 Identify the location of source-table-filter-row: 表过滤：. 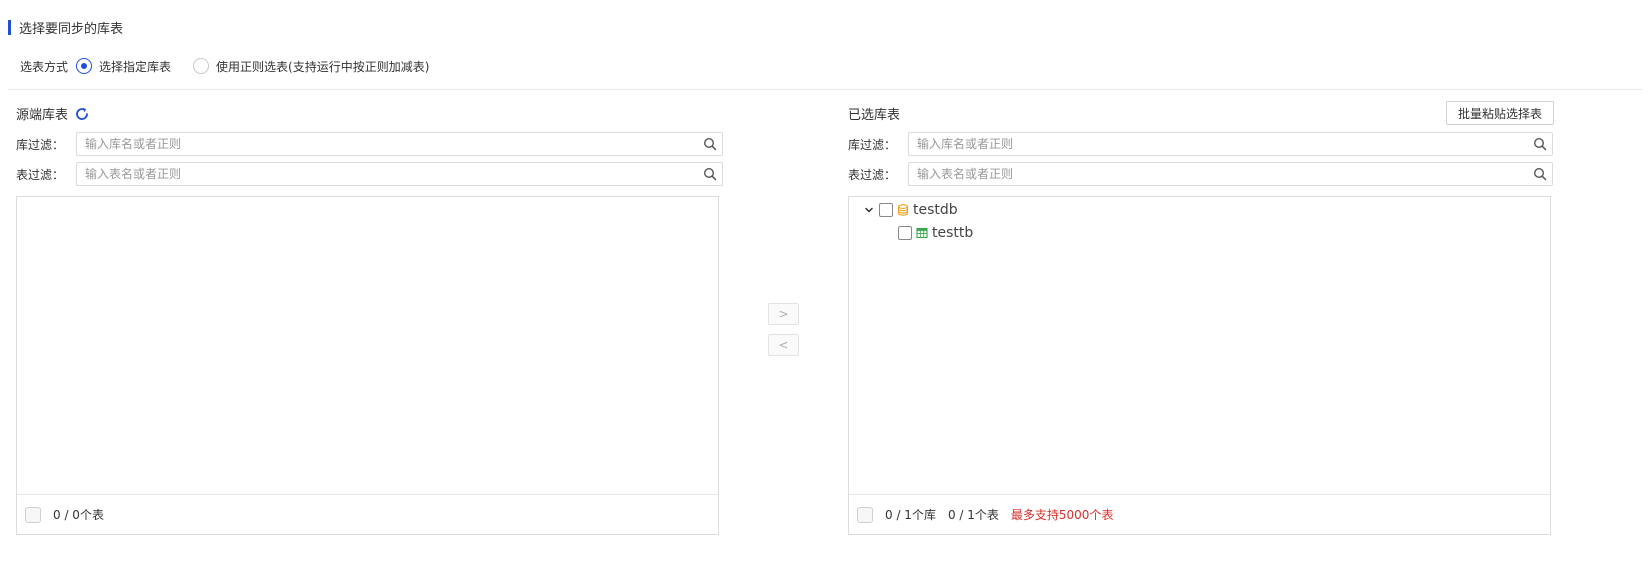
(369, 174).